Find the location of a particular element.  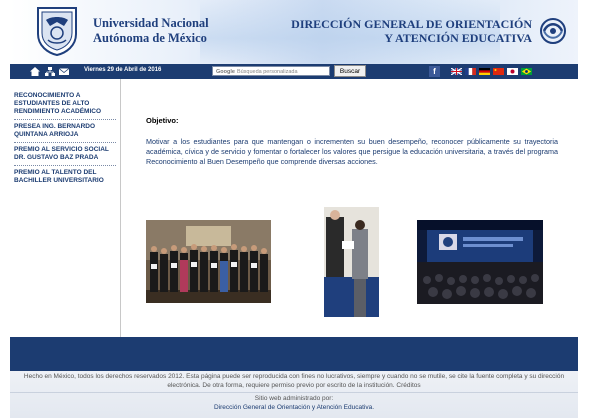

sidebar-top-spacer is located at coordinates (65, 85).